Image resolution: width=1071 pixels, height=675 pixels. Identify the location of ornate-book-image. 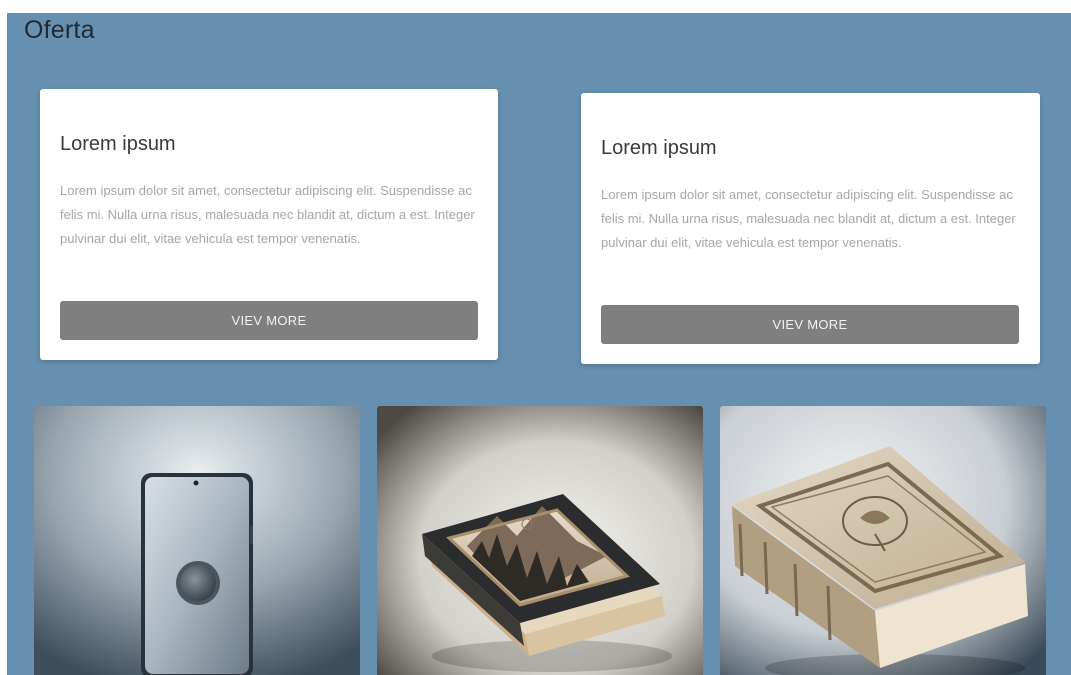
(883, 540).